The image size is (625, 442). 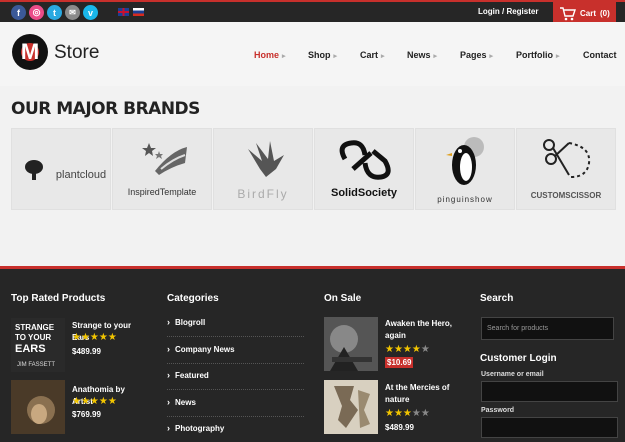 What do you see at coordinates (566, 195) in the screenshot?
I see `brand-name: CUSTOMSCISSOR` at bounding box center [566, 195].